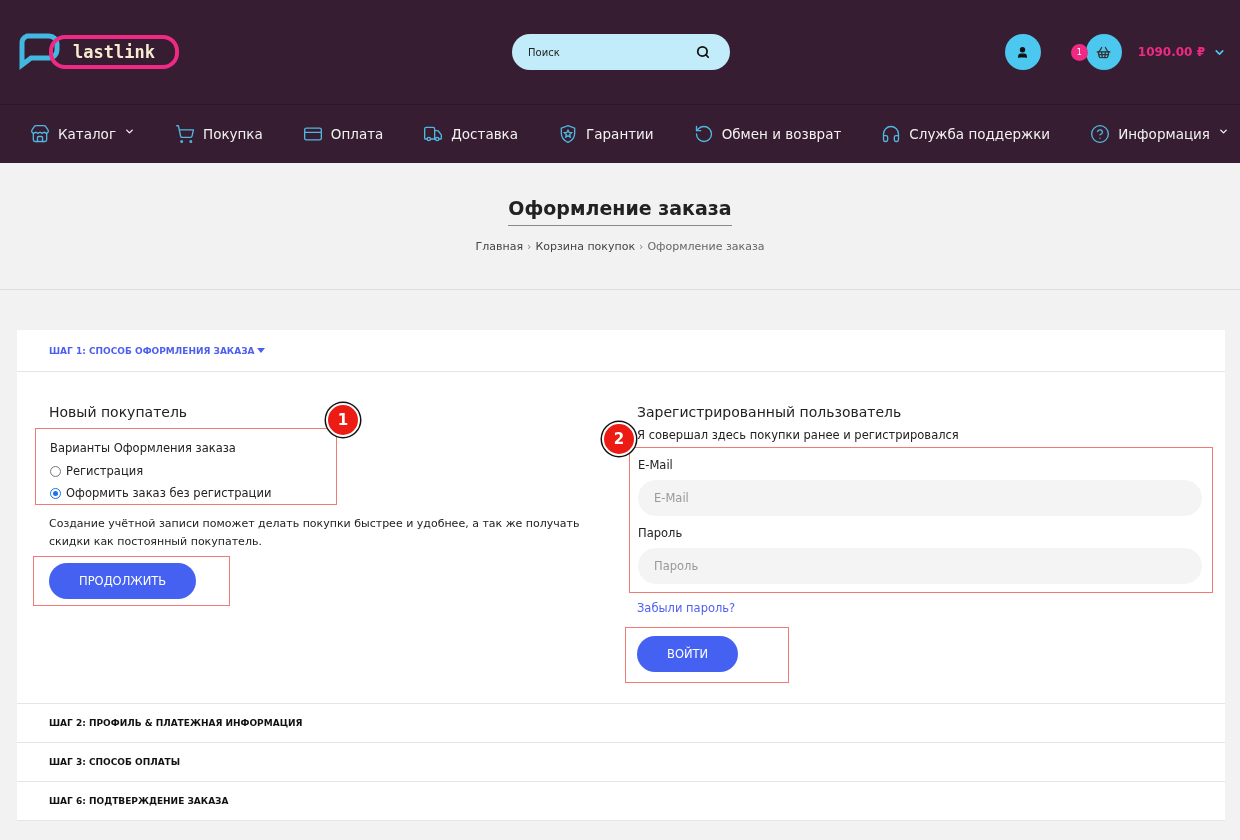 The width and height of the screenshot is (1240, 840). I want to click on annotation-number: 1, so click(343, 420).